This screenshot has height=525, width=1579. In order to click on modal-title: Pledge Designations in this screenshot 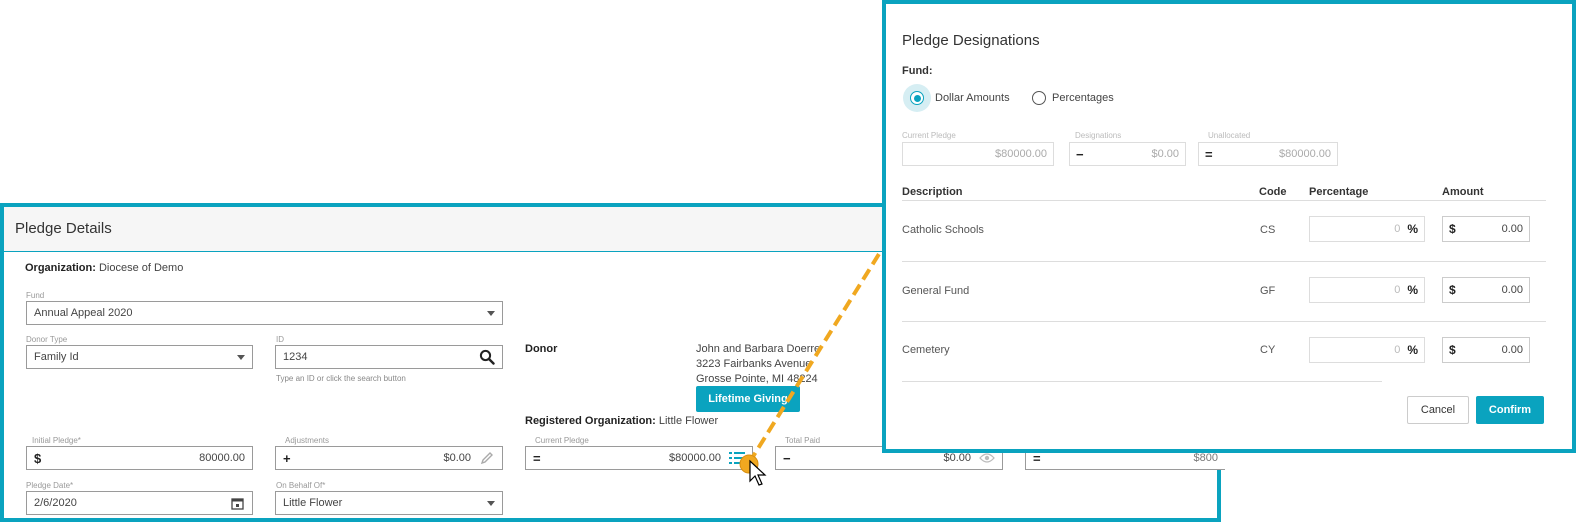, I will do `click(971, 40)`.